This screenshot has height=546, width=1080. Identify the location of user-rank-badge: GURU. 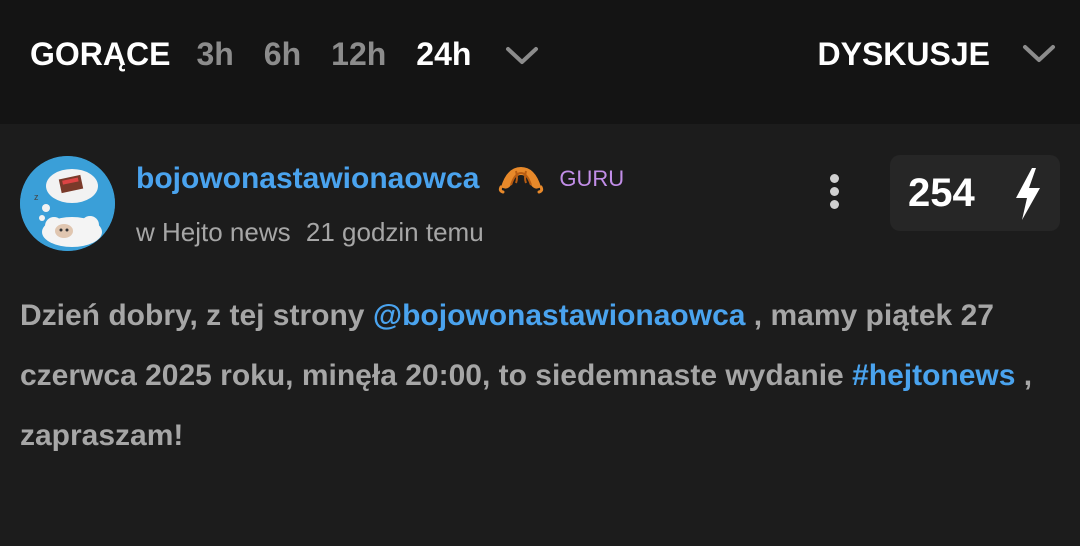
(592, 178).